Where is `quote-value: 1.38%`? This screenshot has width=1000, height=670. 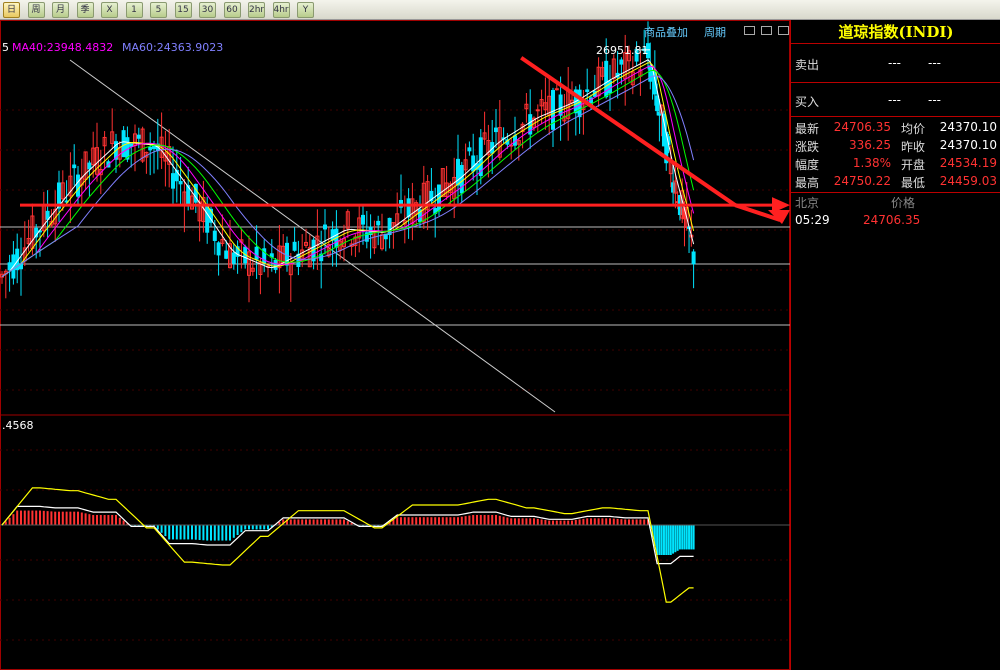
quote-value: 1.38% is located at coordinates (871, 163).